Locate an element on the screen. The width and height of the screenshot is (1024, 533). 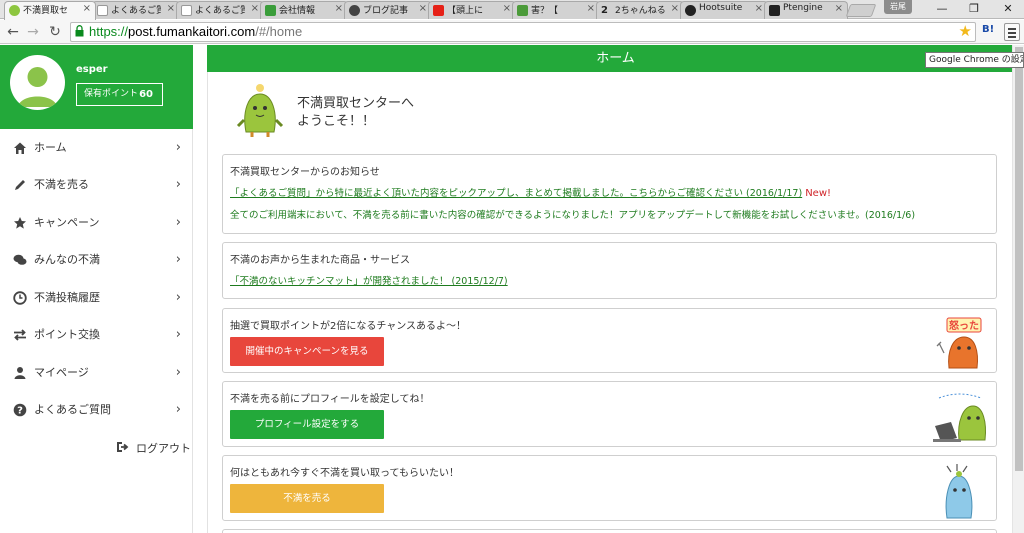
new-badge: New! is located at coordinates (818, 193).